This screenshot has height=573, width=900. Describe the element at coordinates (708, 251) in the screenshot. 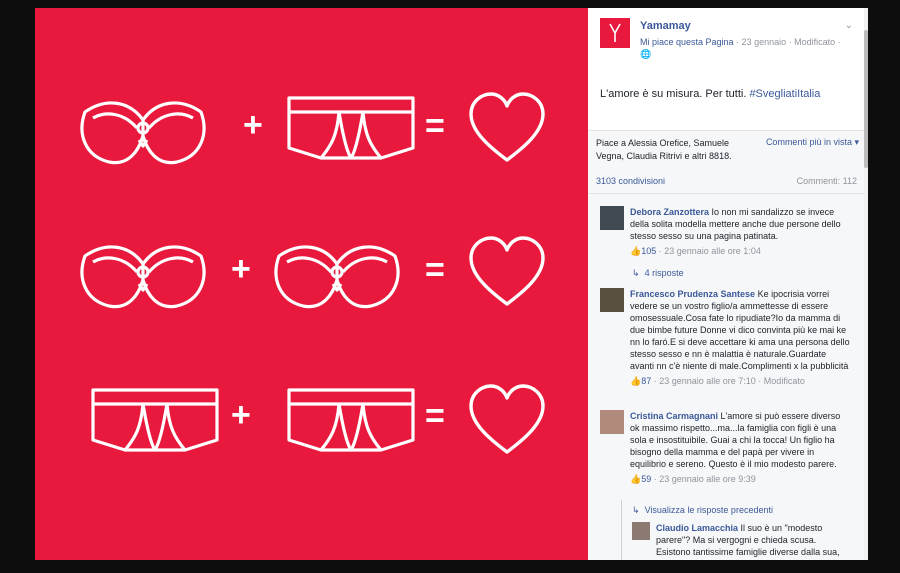

I see `comment-date: · 23 gennaio alle ore 1:04` at that location.